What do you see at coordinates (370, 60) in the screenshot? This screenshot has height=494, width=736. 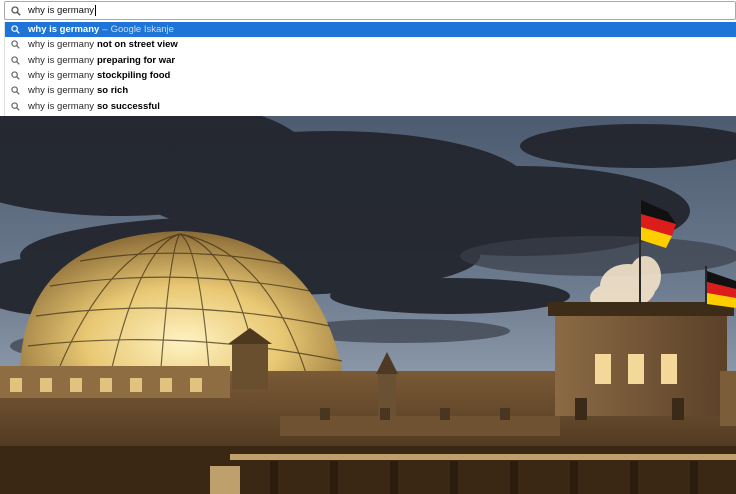 I see `suggestion-item: why is germany preparing for war` at bounding box center [370, 60].